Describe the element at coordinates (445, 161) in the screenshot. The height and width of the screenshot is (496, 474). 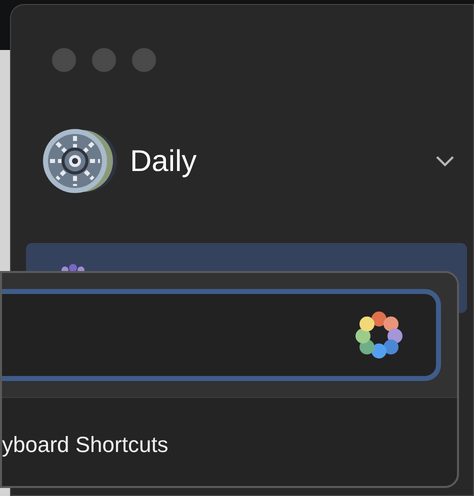
I see `chevron-down-icon` at that location.